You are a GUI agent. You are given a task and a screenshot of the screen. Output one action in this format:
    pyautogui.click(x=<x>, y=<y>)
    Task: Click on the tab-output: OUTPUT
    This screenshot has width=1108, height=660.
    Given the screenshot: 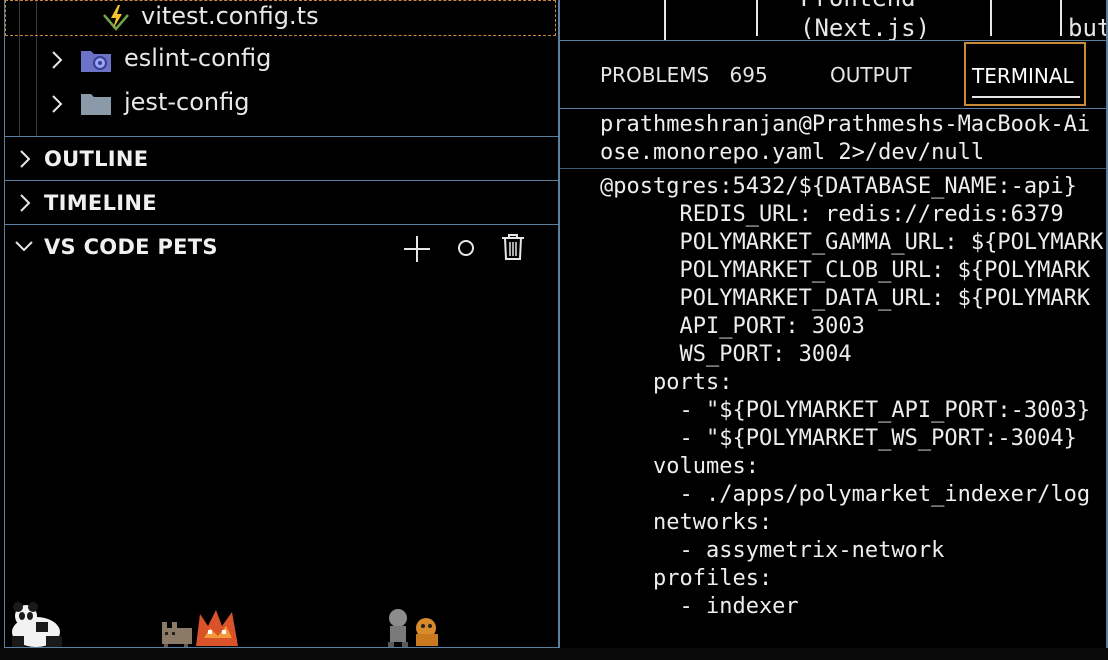 What is the action you would take?
    pyautogui.click(x=871, y=73)
    